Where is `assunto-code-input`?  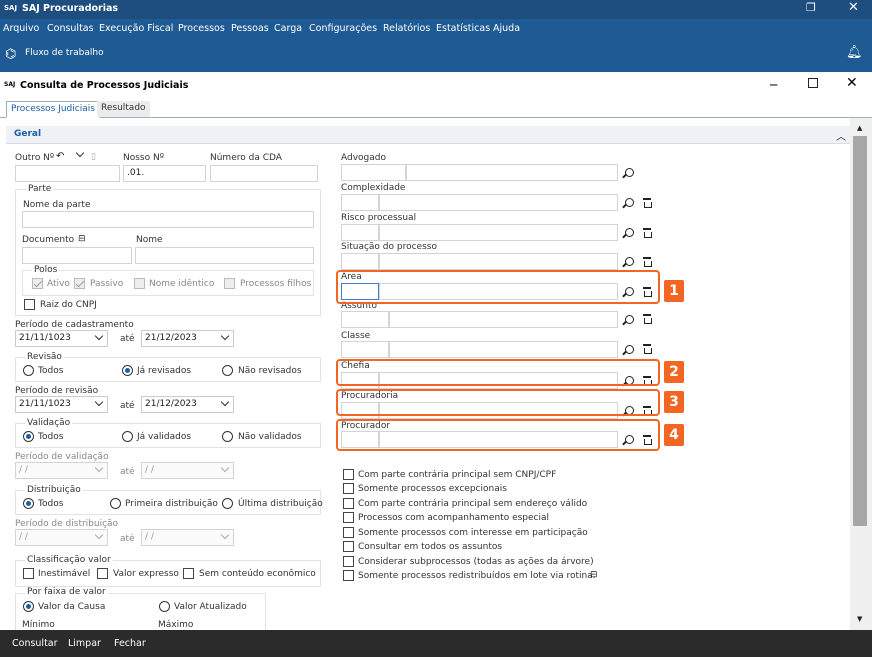
assunto-code-input is located at coordinates (365, 319).